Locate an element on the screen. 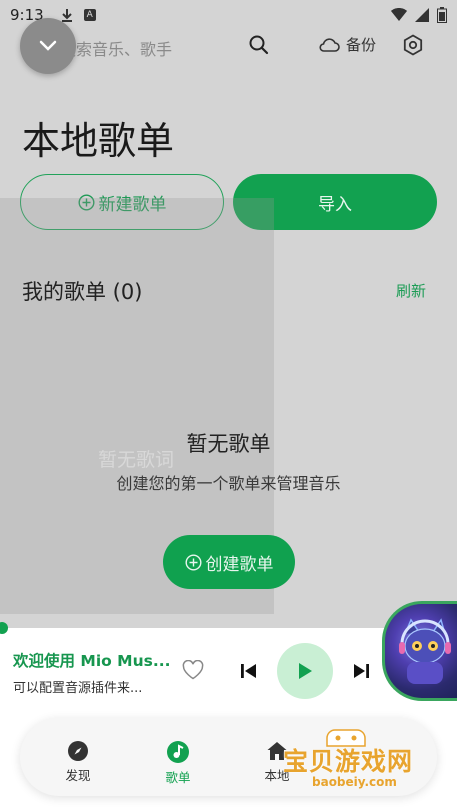  cat-artwork-icon is located at coordinates (425, 651).